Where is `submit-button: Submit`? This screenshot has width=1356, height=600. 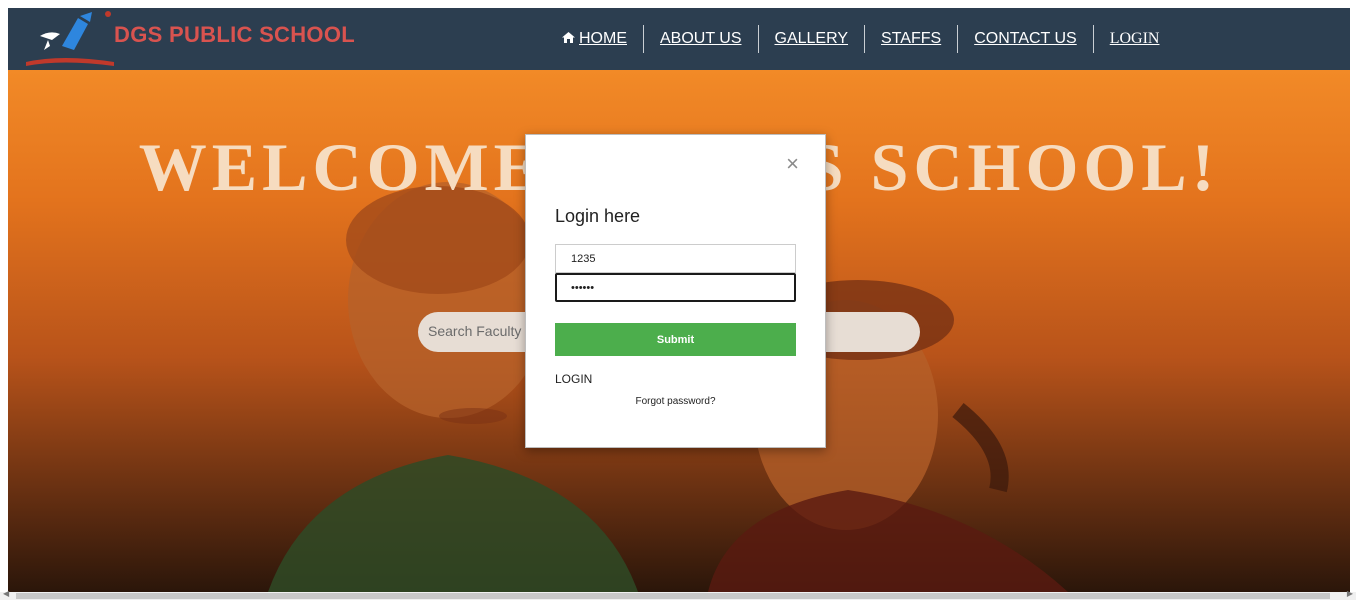
submit-button: Submit is located at coordinates (675, 339).